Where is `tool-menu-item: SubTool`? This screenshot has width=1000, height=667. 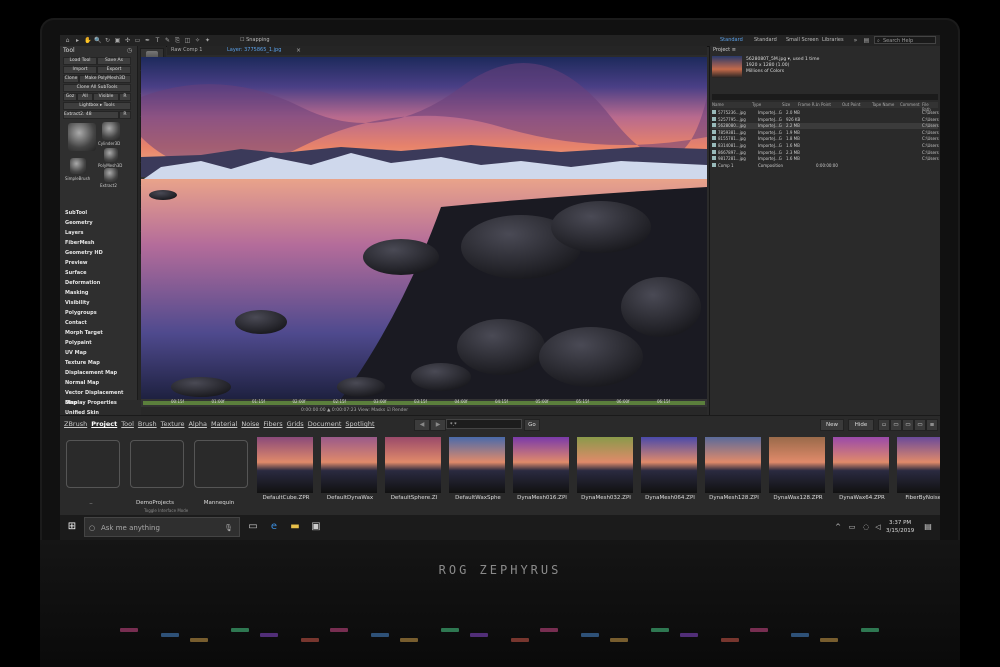
tool-menu-item: SubTool is located at coordinates (101, 213).